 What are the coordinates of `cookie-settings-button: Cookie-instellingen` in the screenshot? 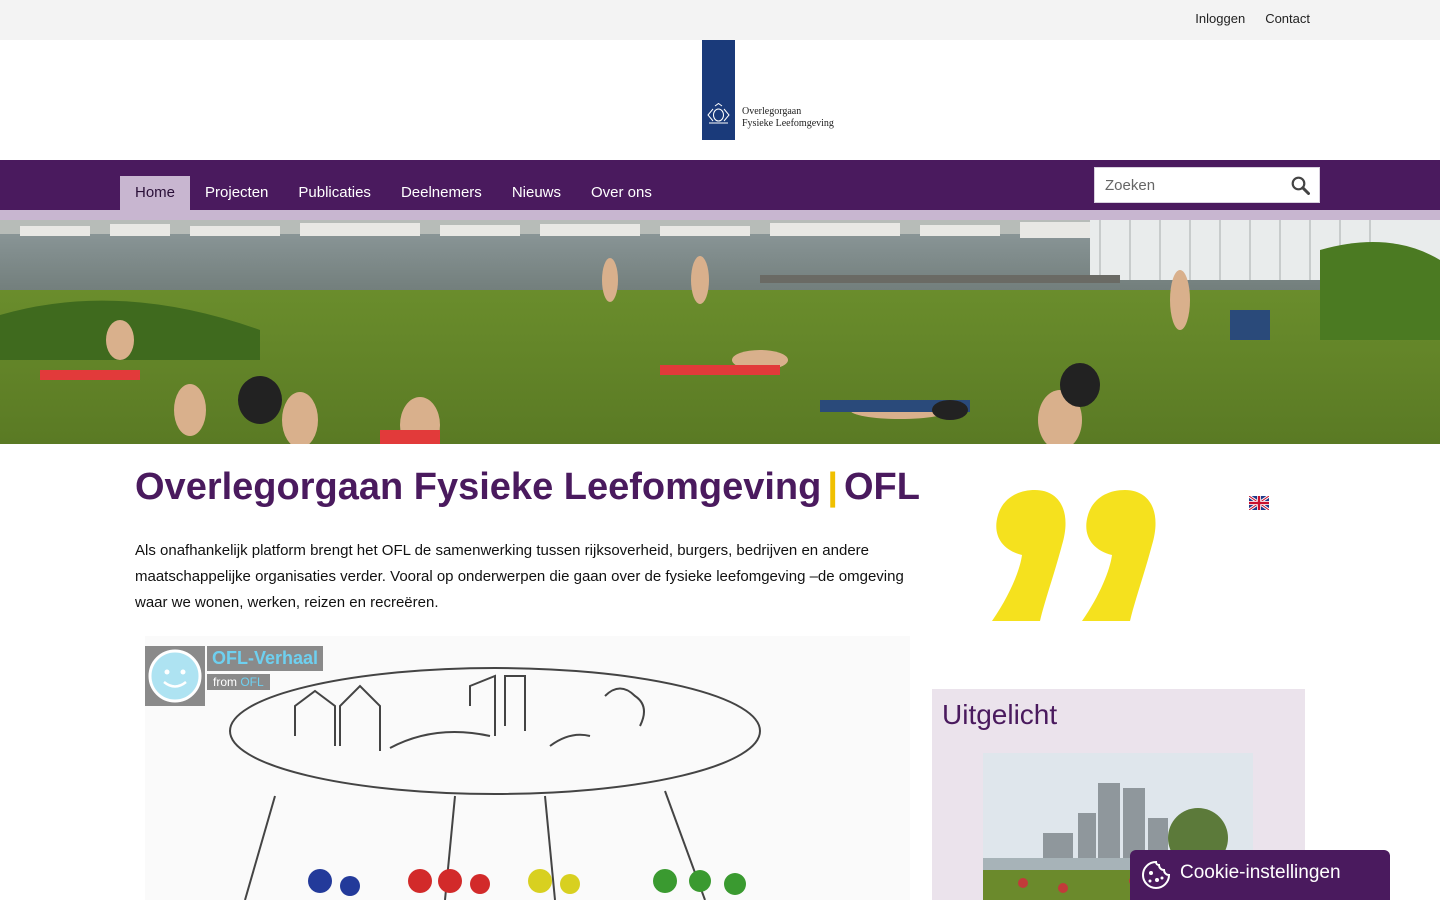 It's located at (1260, 875).